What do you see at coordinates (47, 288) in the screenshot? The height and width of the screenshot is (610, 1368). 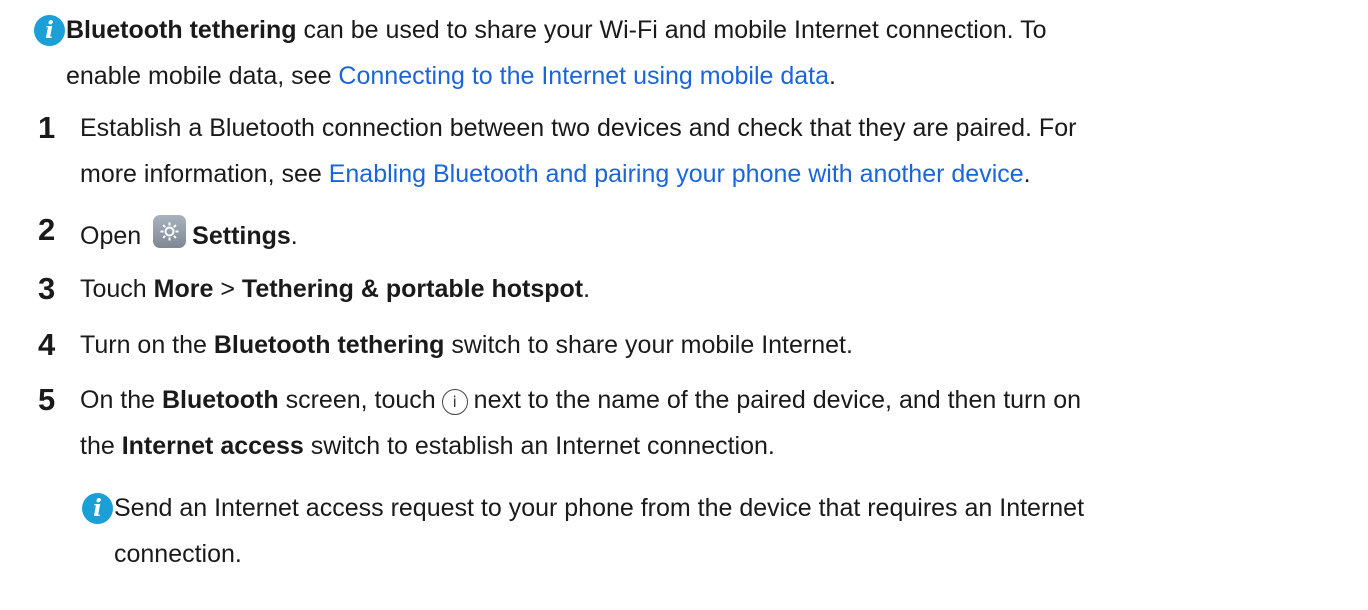 I see `step-number: 3` at bounding box center [47, 288].